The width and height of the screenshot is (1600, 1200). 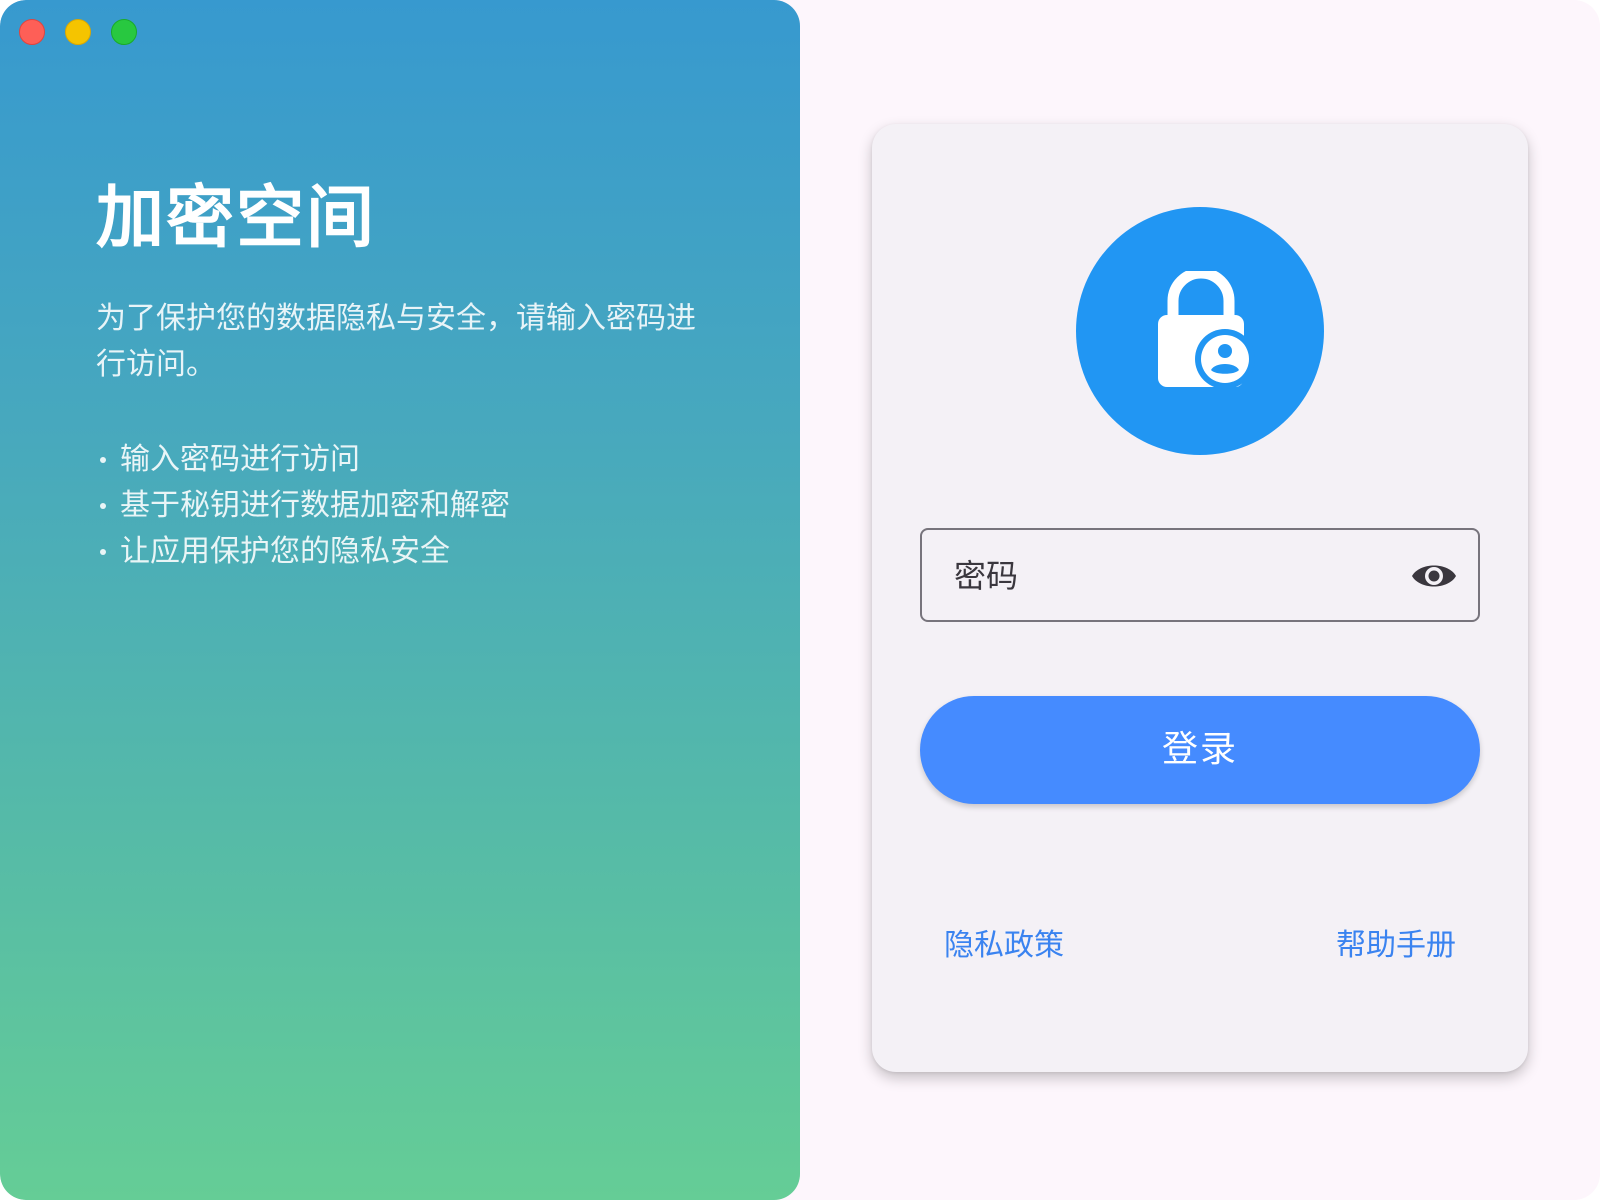 What do you see at coordinates (1200, 575) in the screenshot?
I see `password-field: 密码` at bounding box center [1200, 575].